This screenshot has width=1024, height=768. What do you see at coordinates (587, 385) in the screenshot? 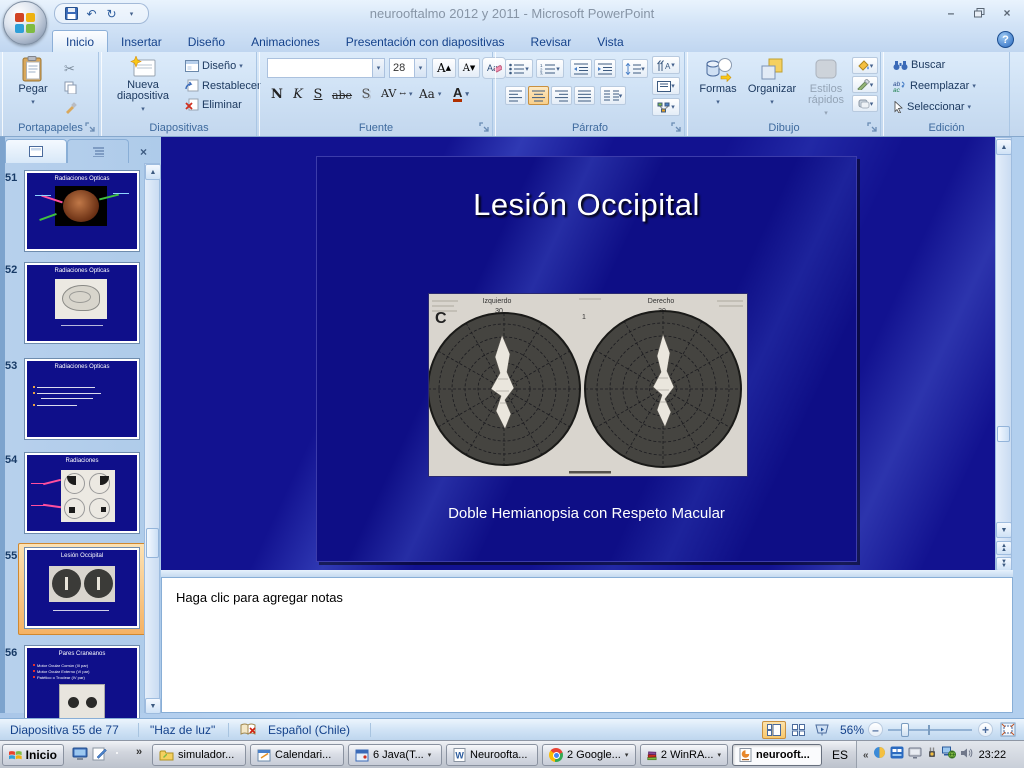
I see `visual-field-figure: Izquierdo 30 C 1 Derecho 30` at bounding box center [587, 385].